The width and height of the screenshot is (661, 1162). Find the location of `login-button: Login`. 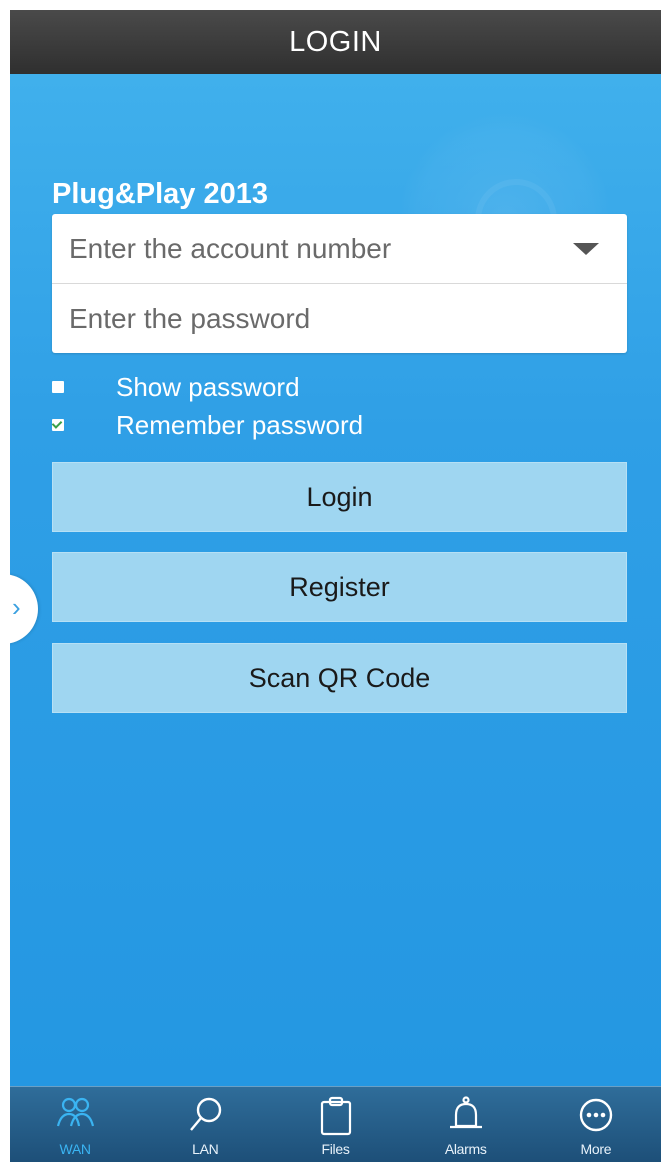

login-button: Login is located at coordinates (339, 497).